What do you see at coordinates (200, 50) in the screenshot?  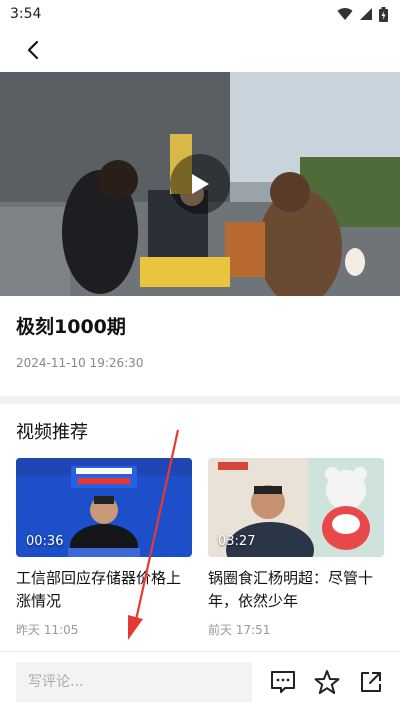 I see `nav-bar` at bounding box center [200, 50].